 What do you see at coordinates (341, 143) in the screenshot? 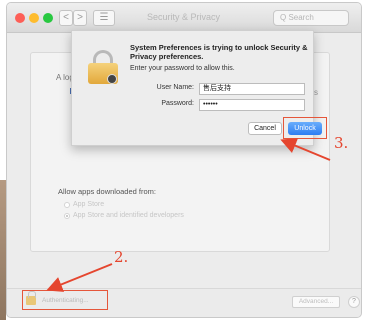
I see `step-3-label: 3.` at bounding box center [341, 143].